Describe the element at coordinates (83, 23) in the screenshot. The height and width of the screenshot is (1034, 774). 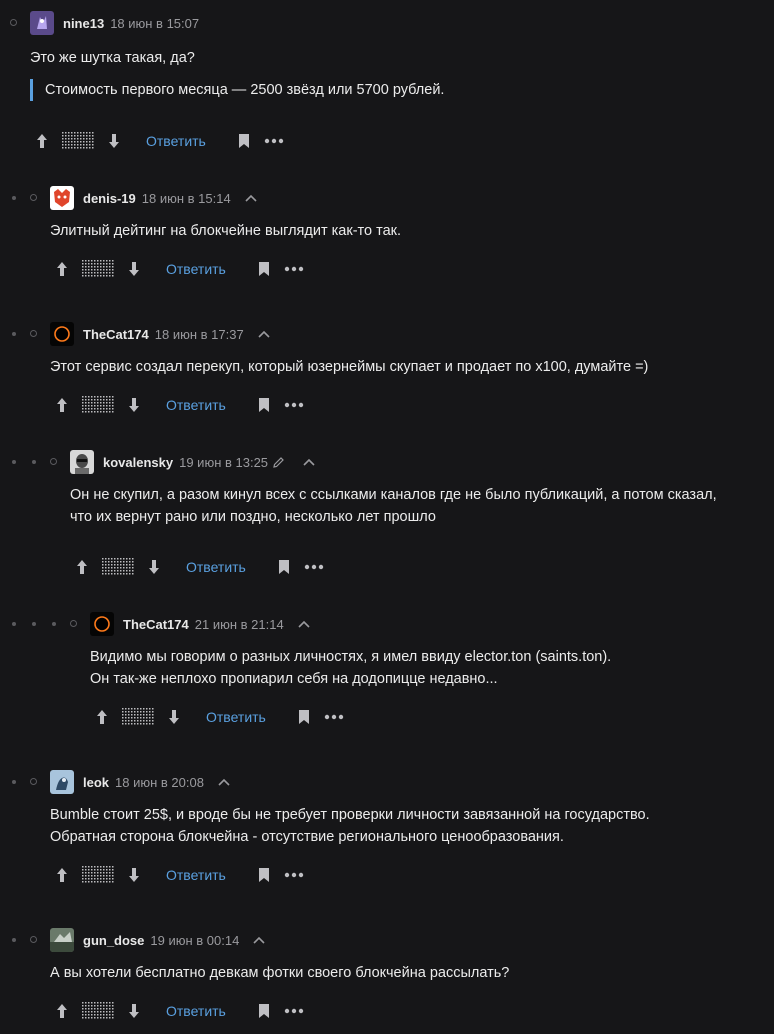
I see `username: nine13` at that location.